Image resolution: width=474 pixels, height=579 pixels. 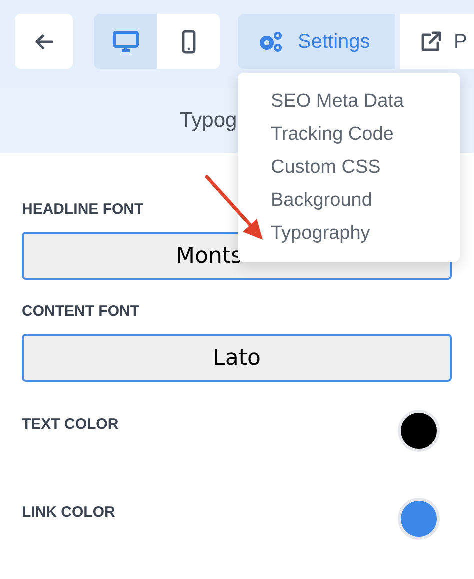 I want to click on phone-icon, so click(x=189, y=42).